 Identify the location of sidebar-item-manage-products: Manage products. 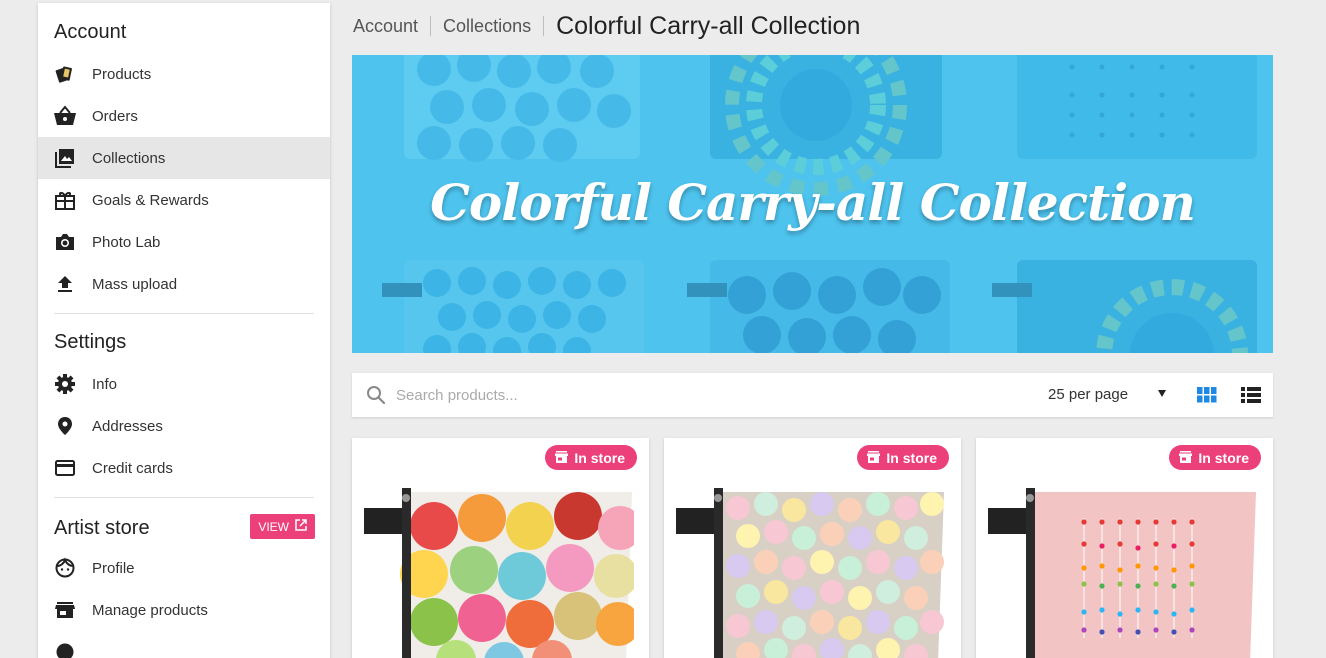
(184, 610).